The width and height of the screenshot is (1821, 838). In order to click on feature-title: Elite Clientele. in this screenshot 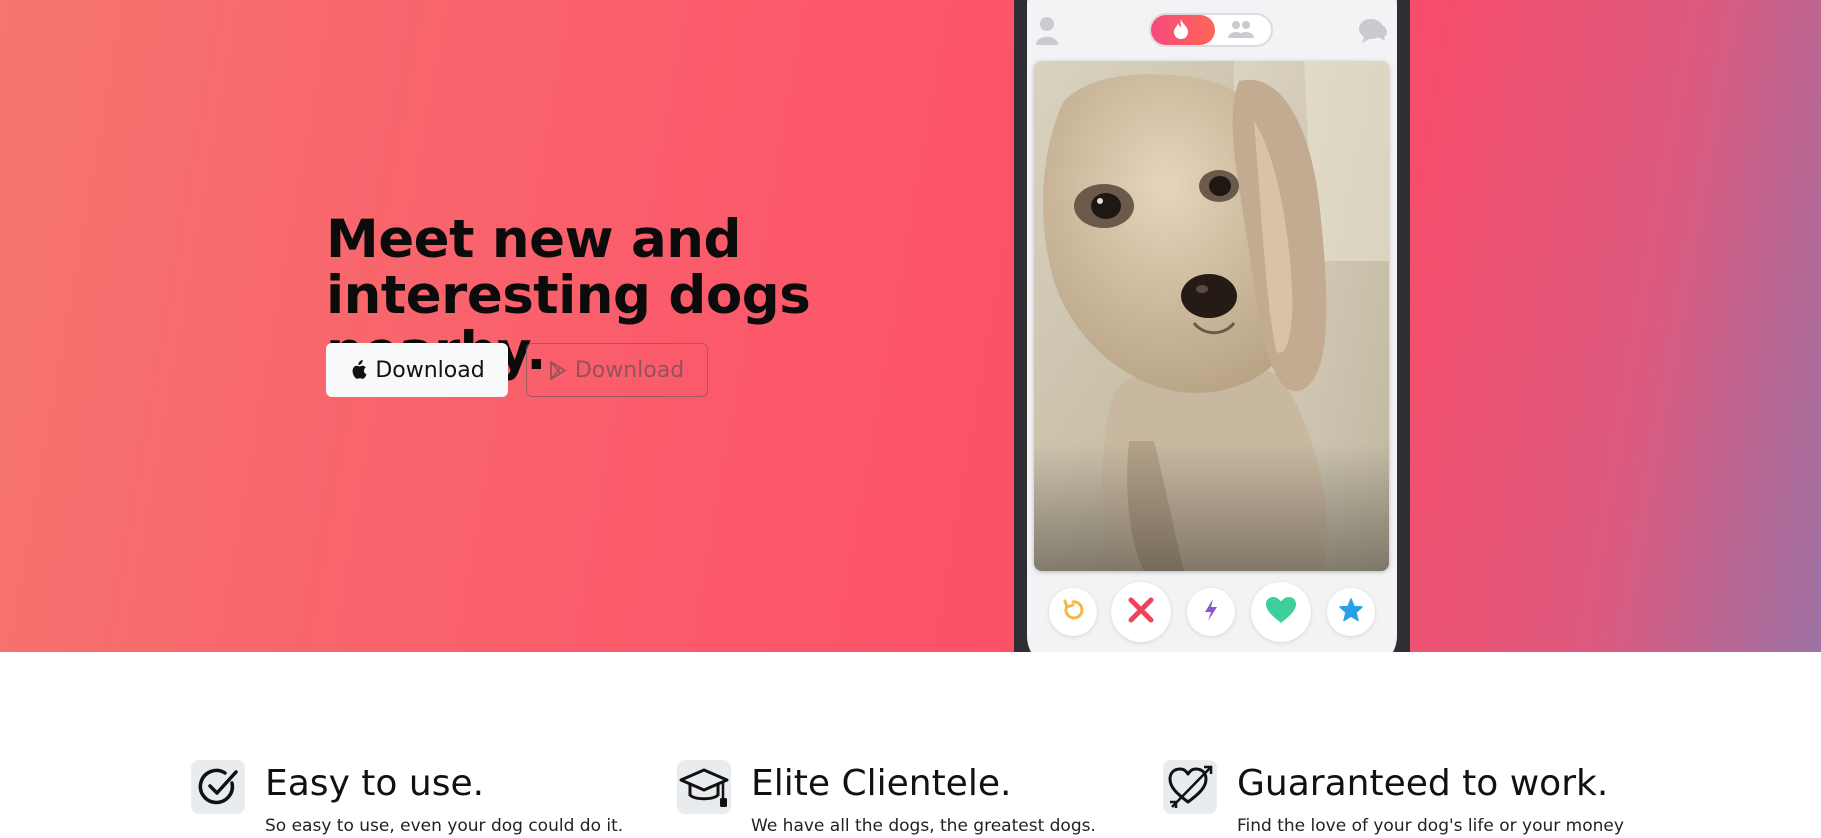, I will do `click(881, 783)`.